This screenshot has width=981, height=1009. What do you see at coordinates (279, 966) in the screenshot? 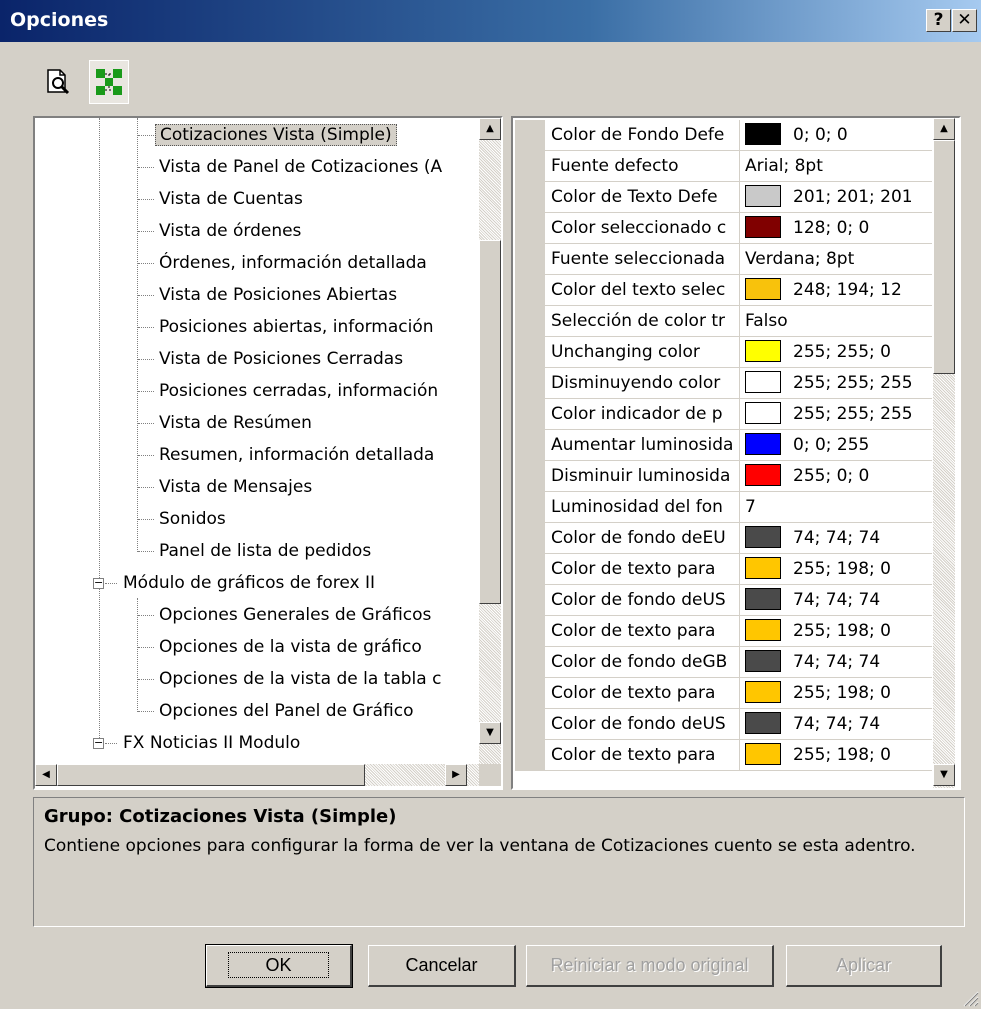
I see `ok-button: OK` at bounding box center [279, 966].